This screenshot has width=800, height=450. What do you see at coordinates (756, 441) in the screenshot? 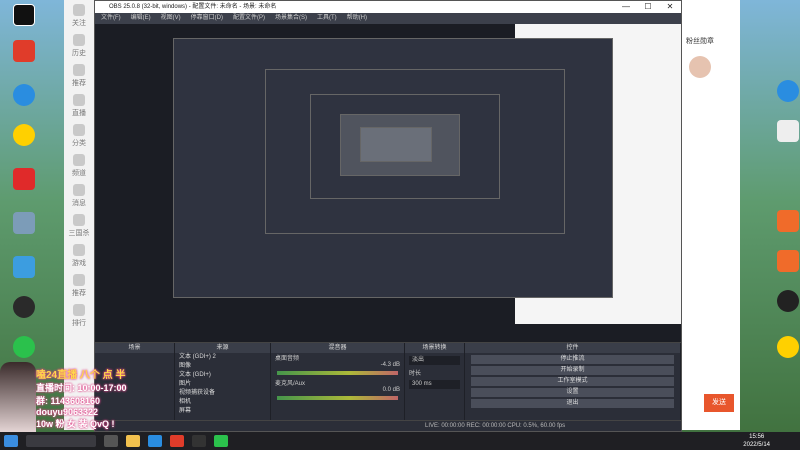
I see `taskbar-clock: 15:56 2022/5/14` at bounding box center [756, 441].